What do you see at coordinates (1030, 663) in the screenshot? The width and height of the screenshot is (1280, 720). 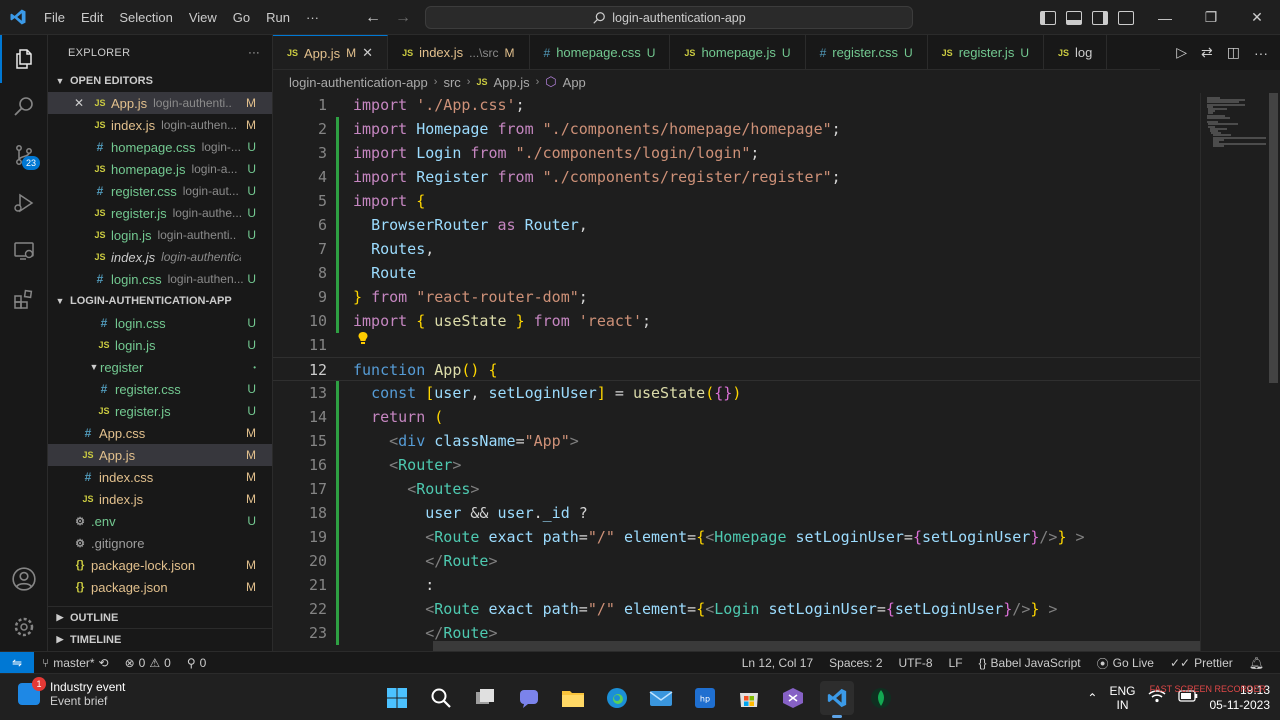 I see `language-mode: {} Babel JavaScript` at bounding box center [1030, 663].